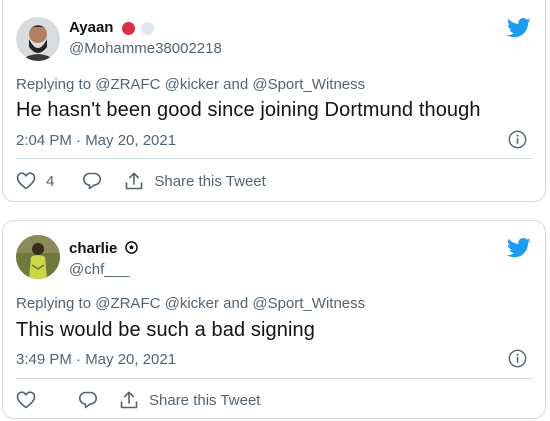 The image size is (550, 421). What do you see at coordinates (103, 248) in the screenshot?
I see `user-name: charlie` at bounding box center [103, 248].